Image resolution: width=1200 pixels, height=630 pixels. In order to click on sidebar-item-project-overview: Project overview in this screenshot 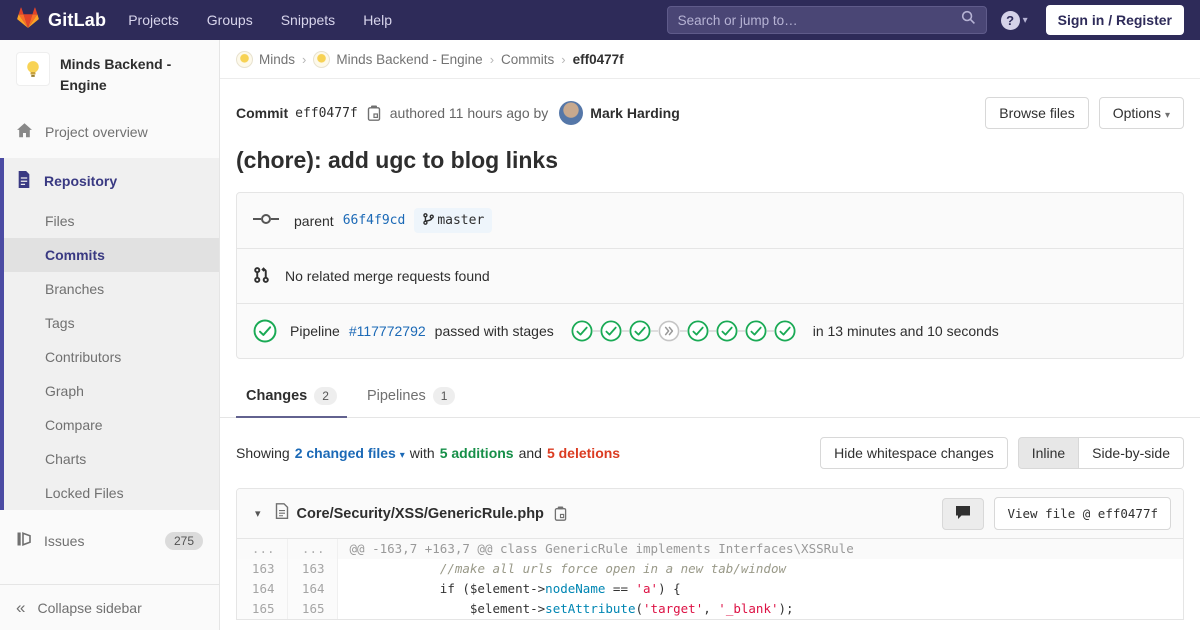, I will do `click(109, 132)`.